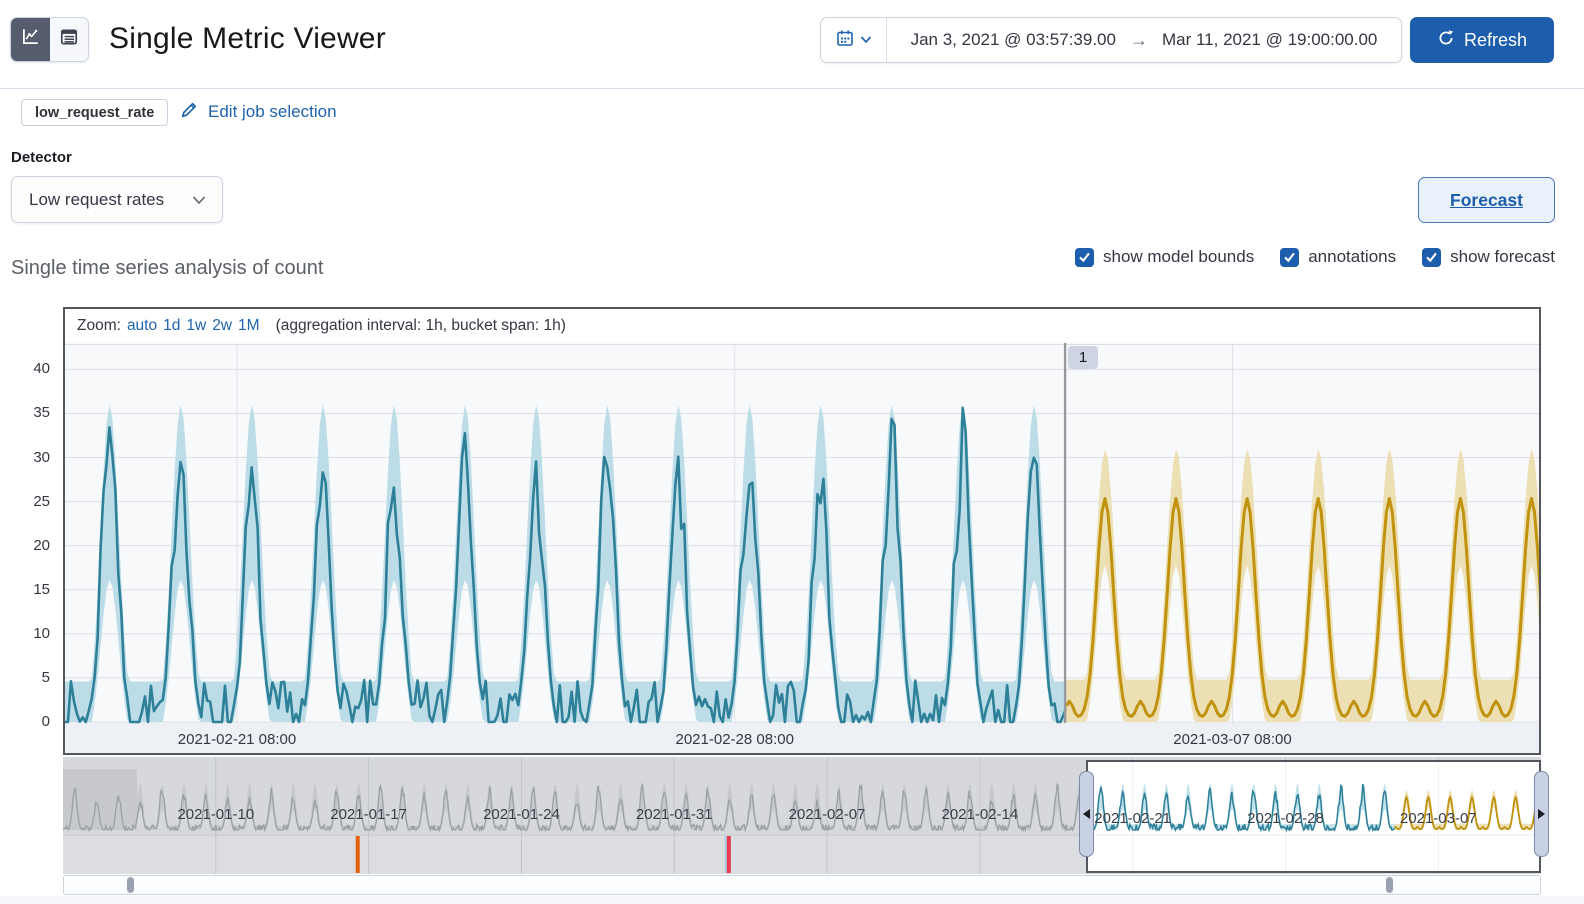 The width and height of the screenshot is (1584, 904). What do you see at coordinates (1083, 357) in the screenshot?
I see `annotation-badge: 1` at bounding box center [1083, 357].